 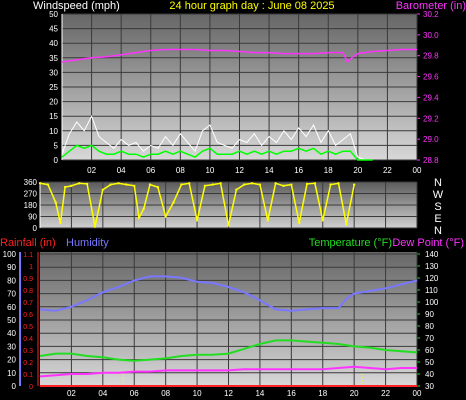 What do you see at coordinates (28, 363) in the screenshot?
I see `rainfall-tick-label: 0.2` at bounding box center [28, 363].